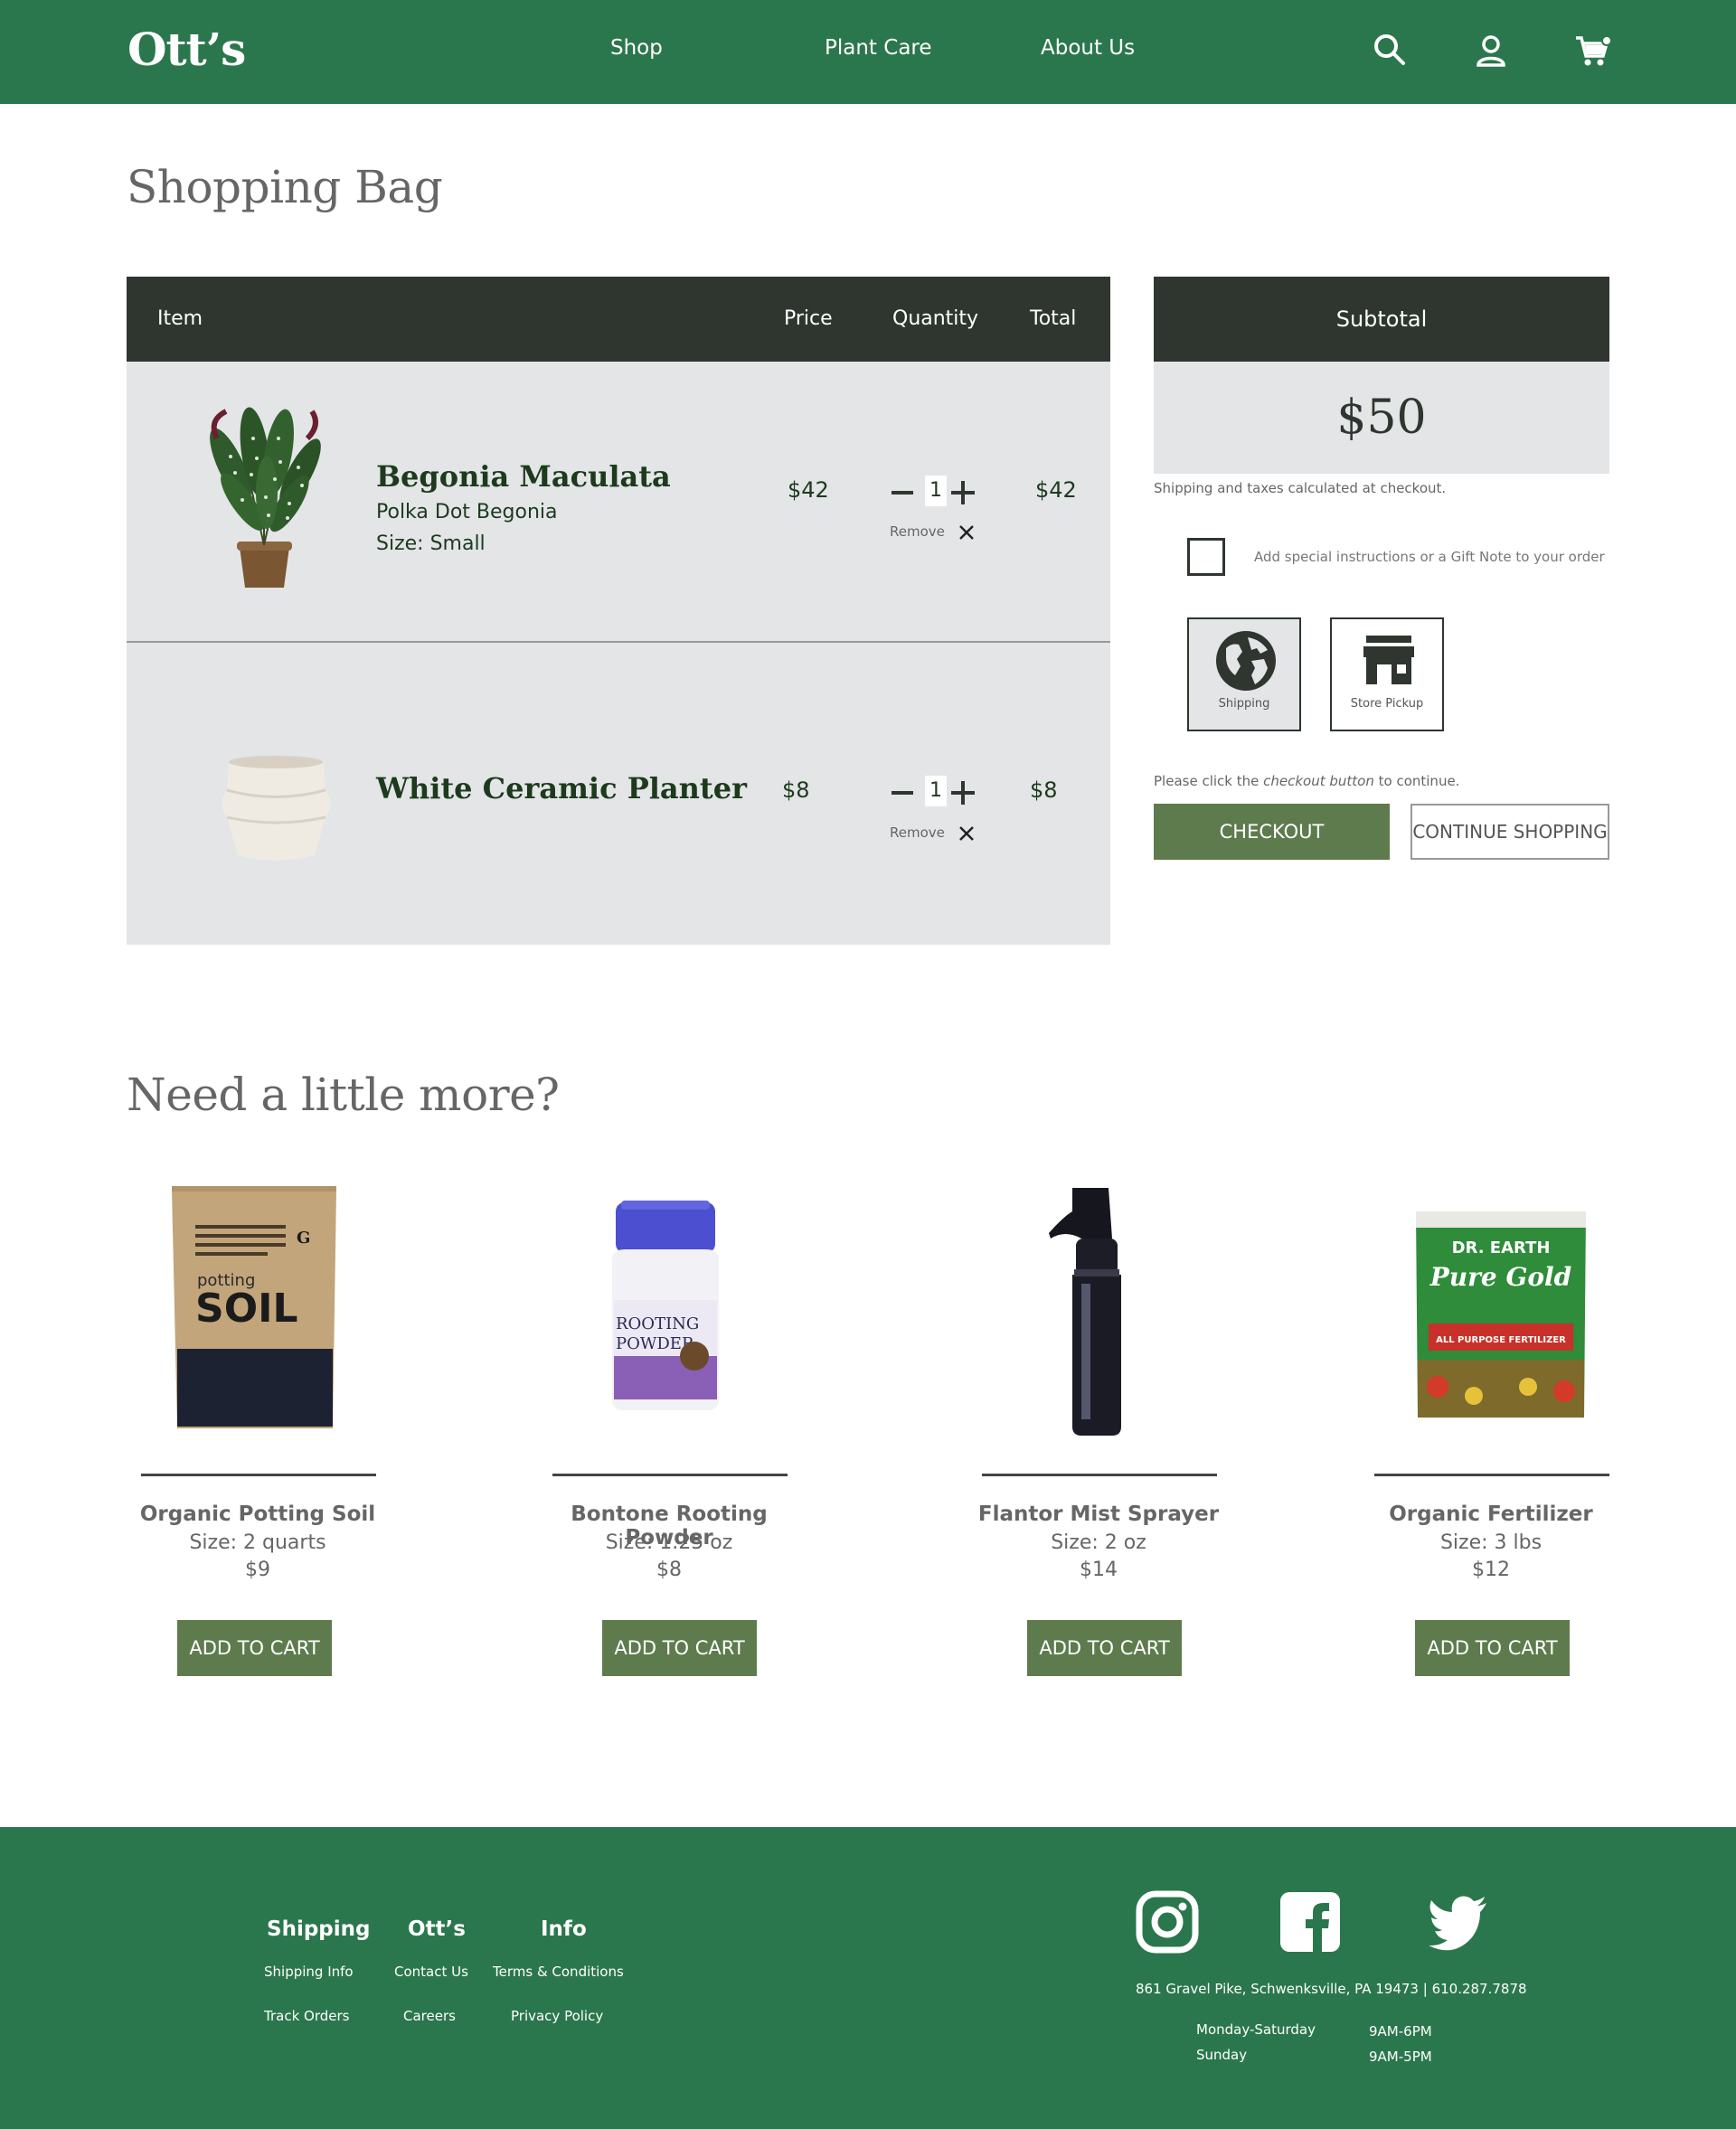  I want to click on product-name: Flantor Mist Sprayer, so click(1098, 1514).